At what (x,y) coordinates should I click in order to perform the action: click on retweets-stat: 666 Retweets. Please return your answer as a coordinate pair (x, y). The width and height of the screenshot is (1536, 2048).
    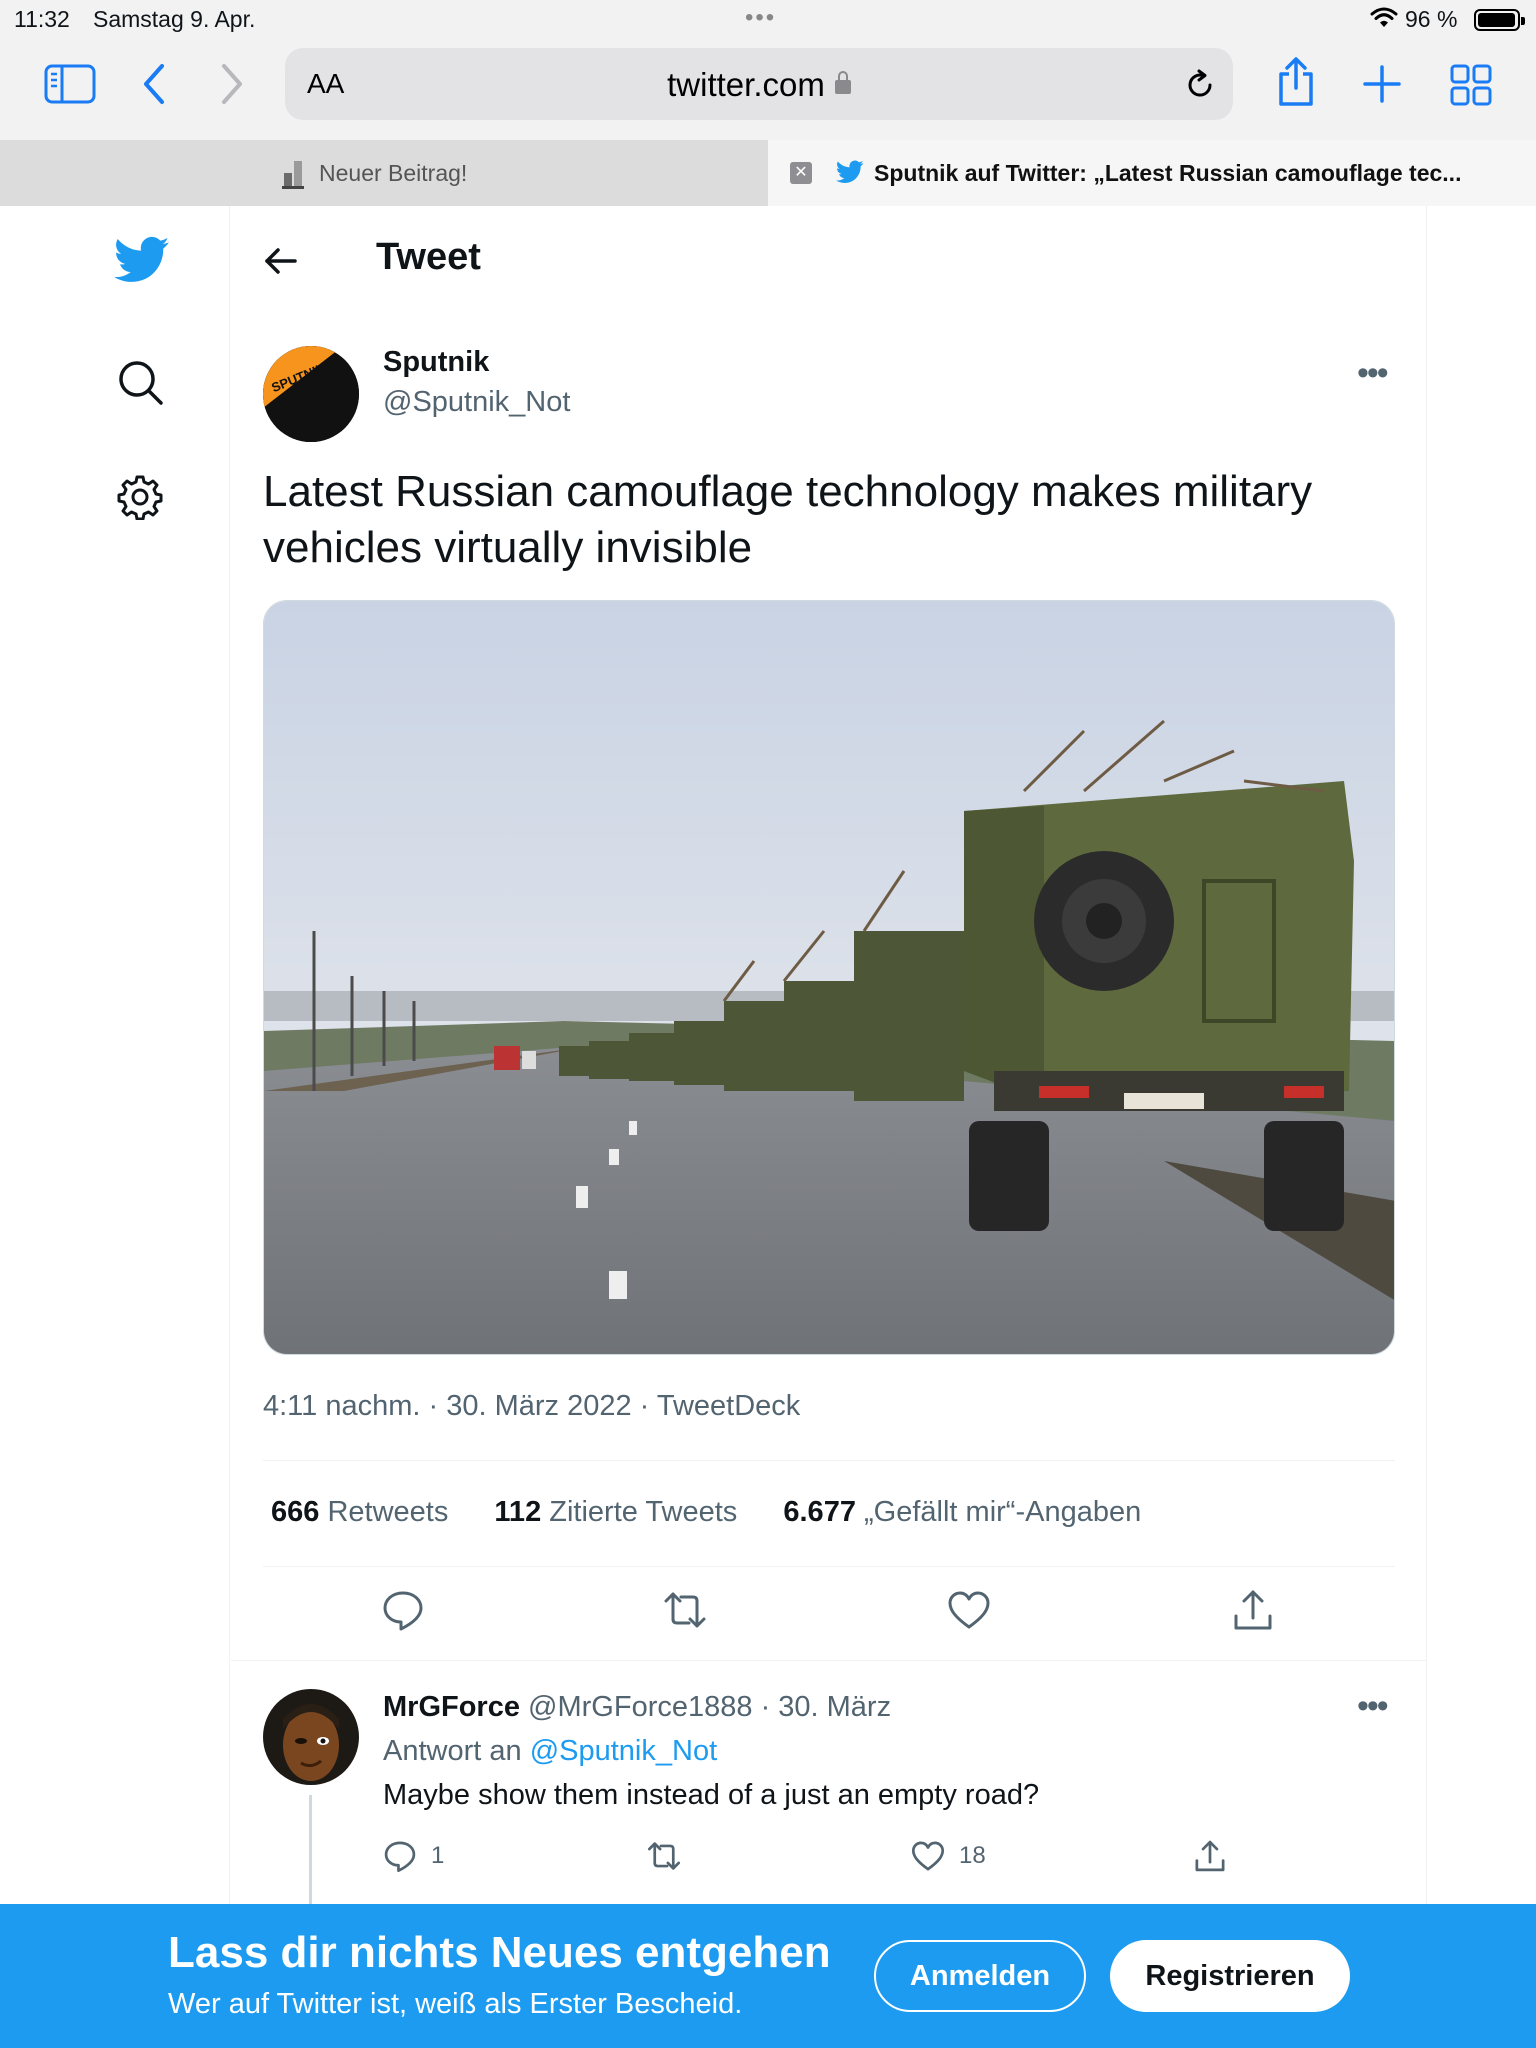
    Looking at the image, I should click on (359, 1512).